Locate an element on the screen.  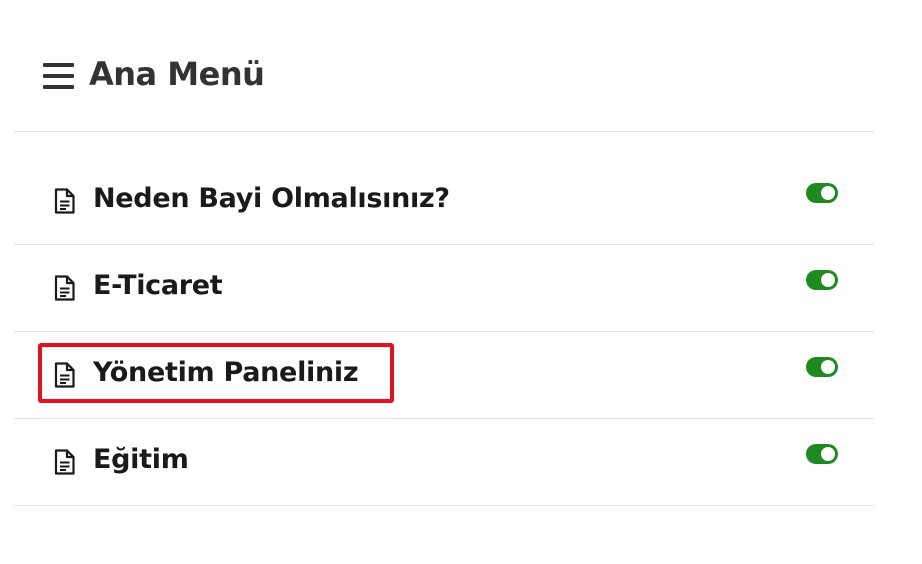
menu-item-e-ticaret: E-Ticaret is located at coordinates (444, 288).